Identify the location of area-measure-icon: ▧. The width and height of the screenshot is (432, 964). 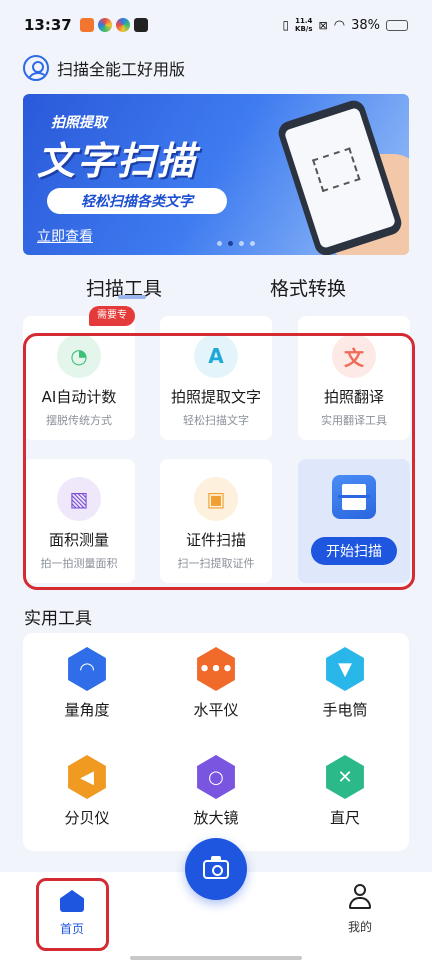
(79, 499).